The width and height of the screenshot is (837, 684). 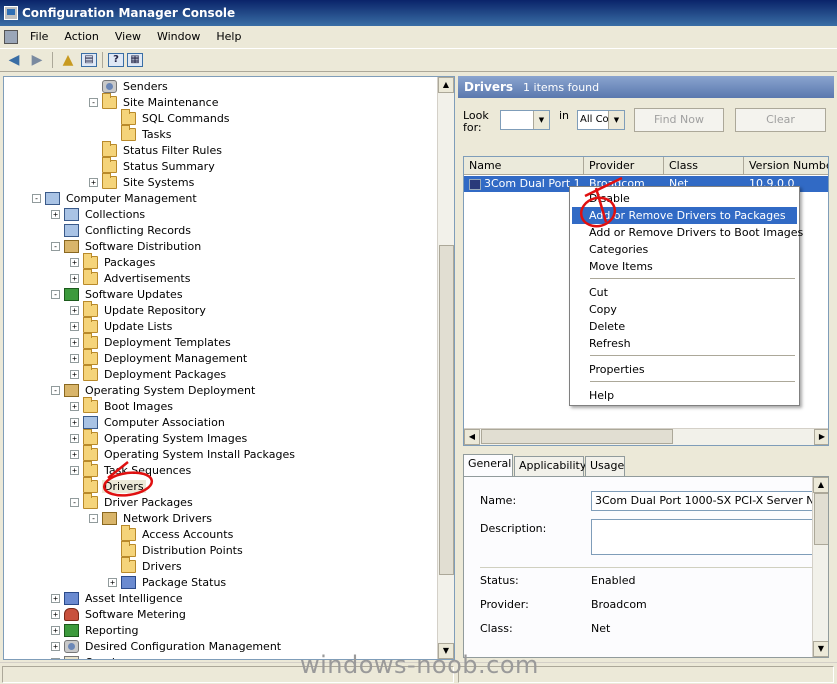 What do you see at coordinates (81, 36) in the screenshot?
I see `menu-action: Action` at bounding box center [81, 36].